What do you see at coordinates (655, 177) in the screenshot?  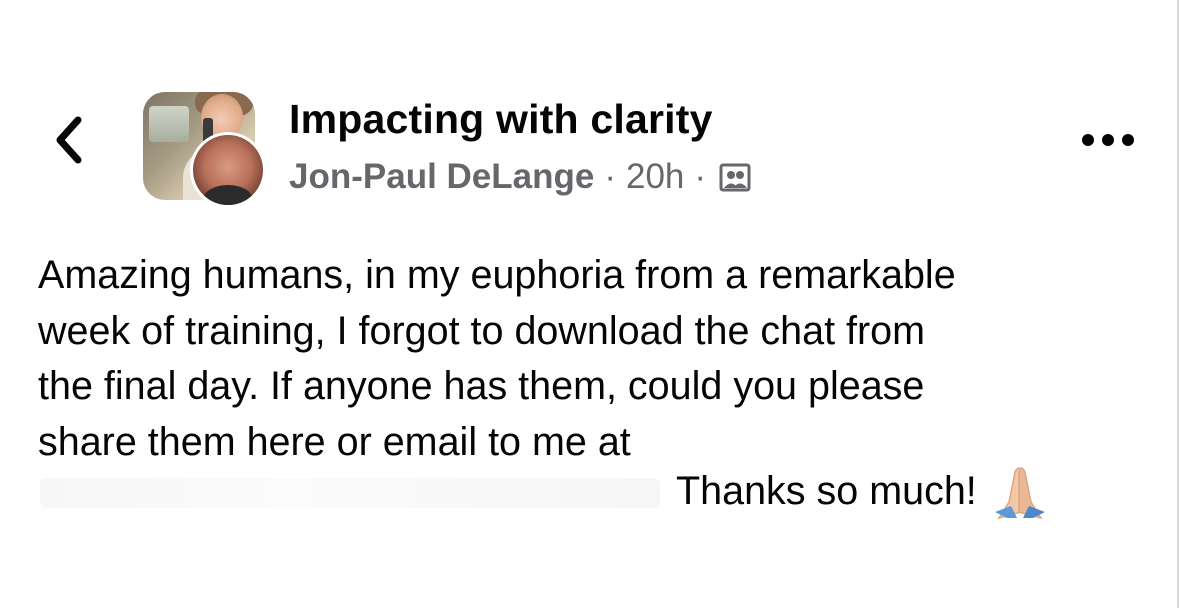 I see `post-timestamp: 20h` at bounding box center [655, 177].